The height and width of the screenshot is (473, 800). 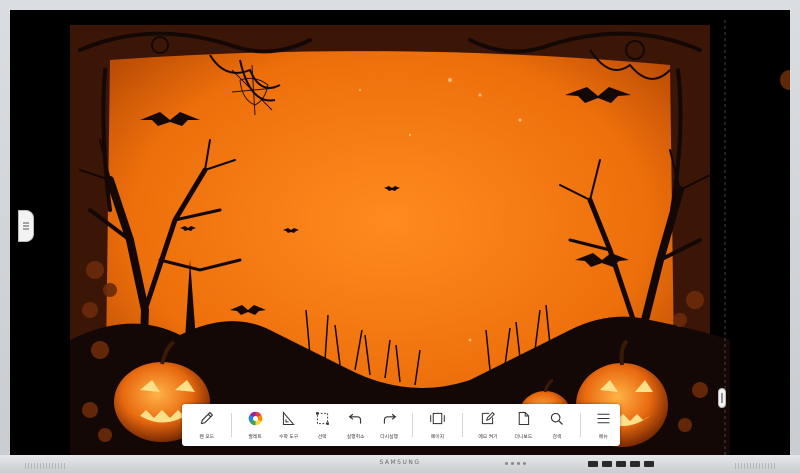 I want to click on select-button: 선택, so click(x=321, y=425).